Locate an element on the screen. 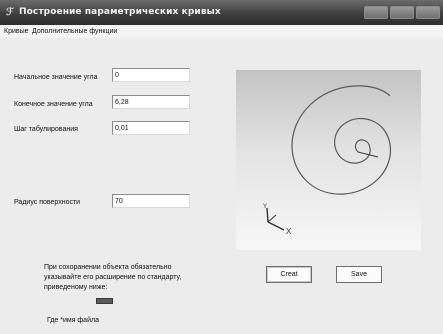  menu-extra-functions: Дополнительные функции is located at coordinates (74, 31).